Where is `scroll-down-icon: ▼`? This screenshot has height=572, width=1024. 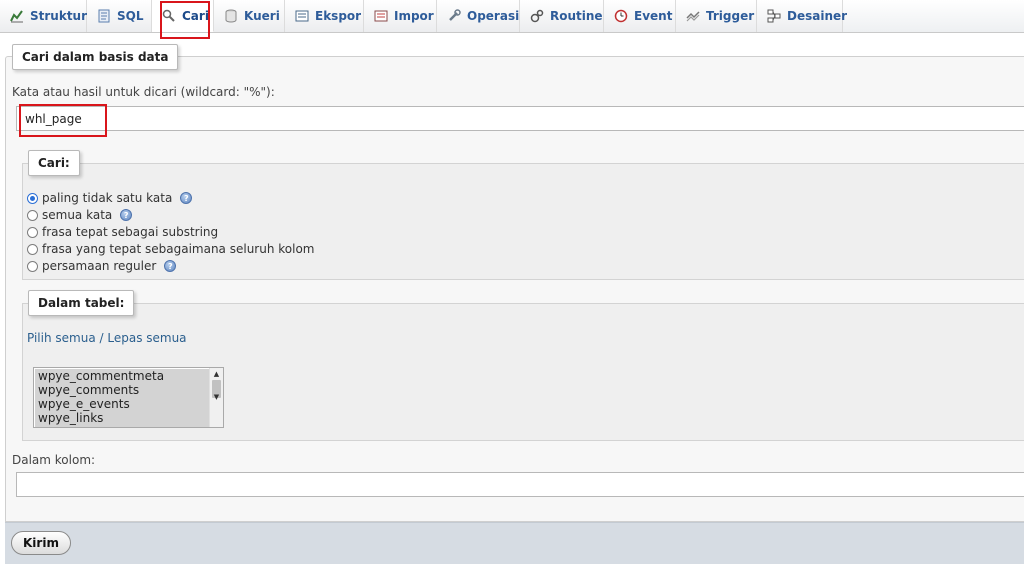 scroll-down-icon: ▼ is located at coordinates (216, 397).